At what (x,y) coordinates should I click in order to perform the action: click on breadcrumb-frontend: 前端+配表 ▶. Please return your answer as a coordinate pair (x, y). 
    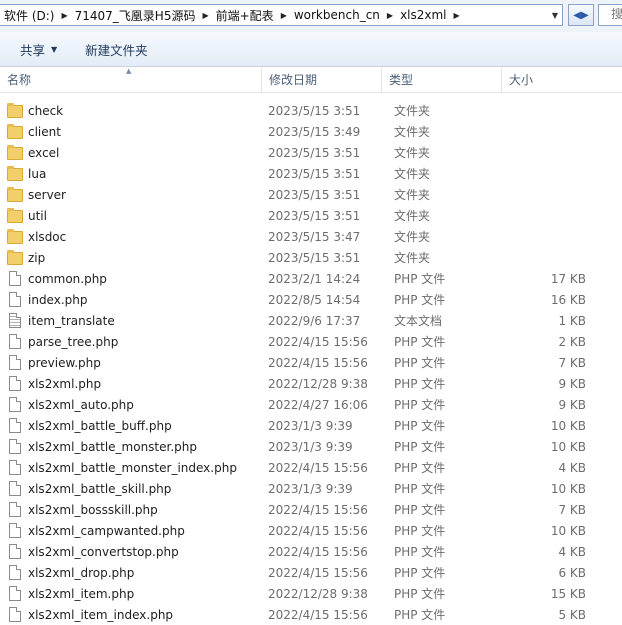
    Looking at the image, I should click on (251, 15).